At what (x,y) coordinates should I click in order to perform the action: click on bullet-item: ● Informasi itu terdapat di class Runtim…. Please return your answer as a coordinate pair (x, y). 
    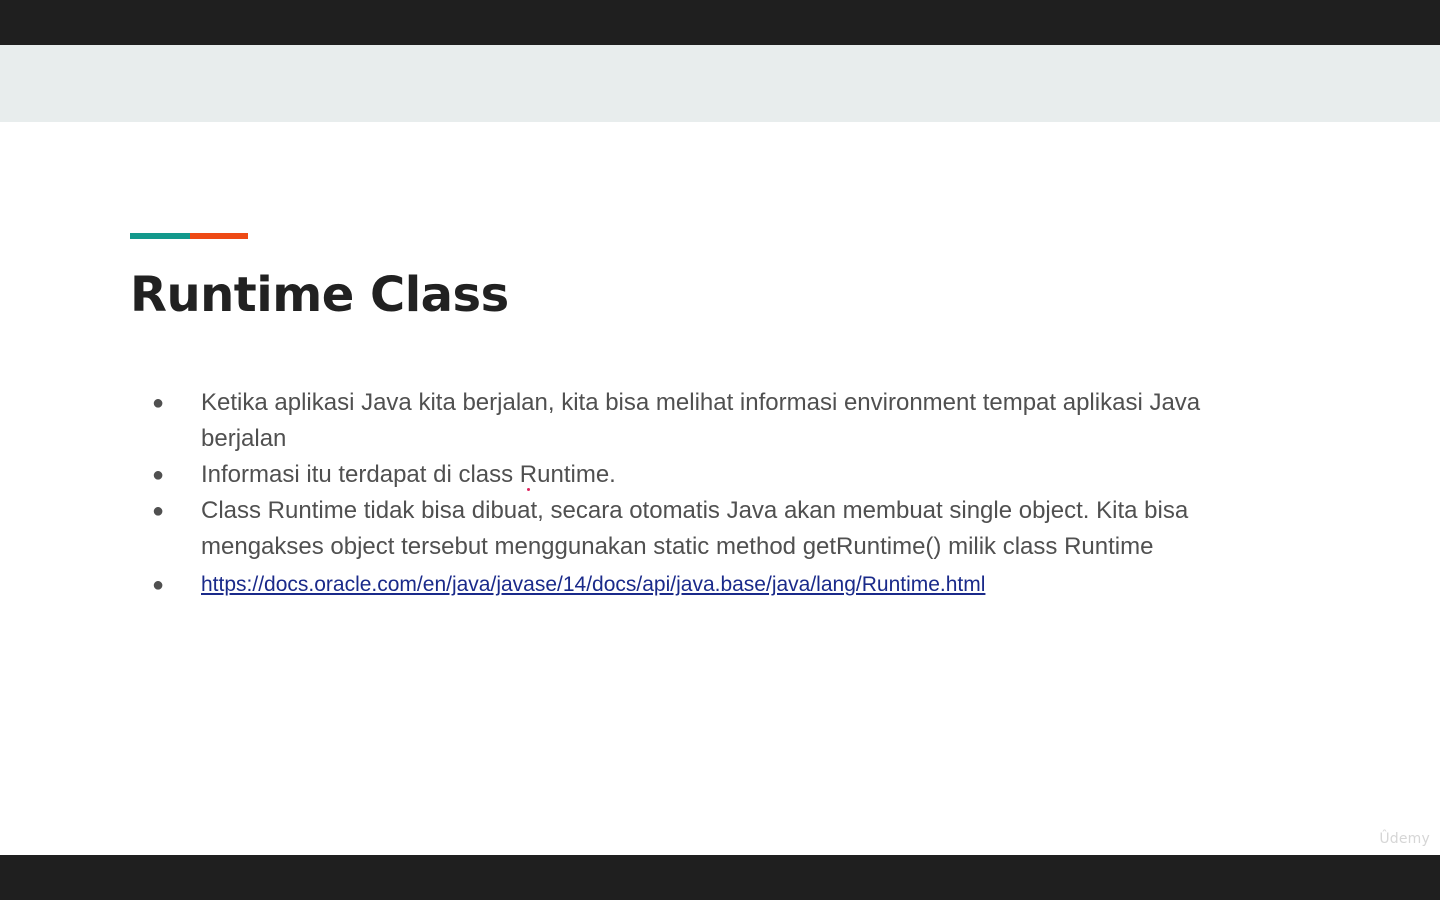
    Looking at the image, I should click on (720, 475).